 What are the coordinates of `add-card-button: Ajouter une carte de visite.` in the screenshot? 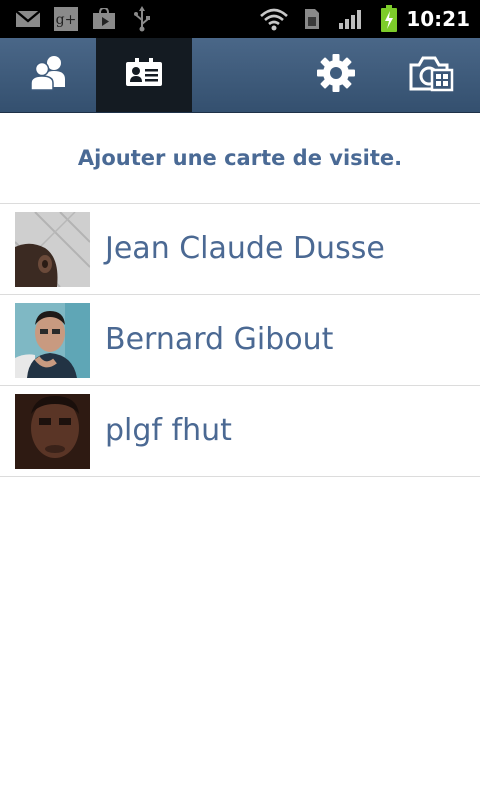 It's located at (240, 158).